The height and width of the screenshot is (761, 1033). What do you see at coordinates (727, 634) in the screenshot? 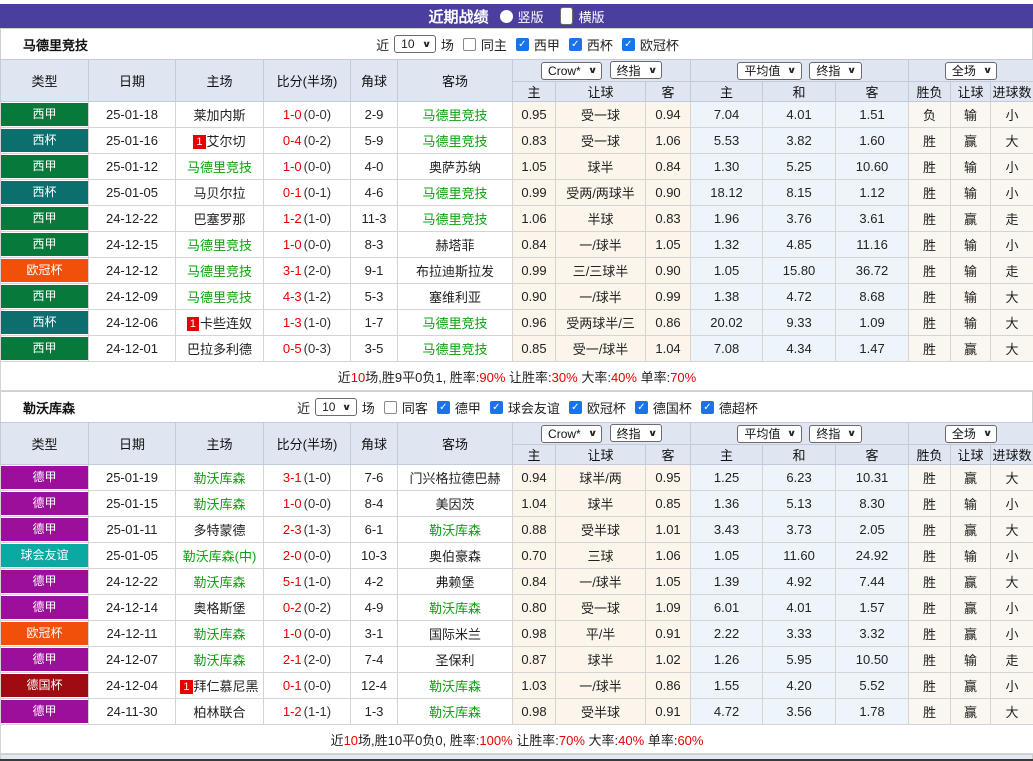
I see `avg-home: 2.22` at bounding box center [727, 634].